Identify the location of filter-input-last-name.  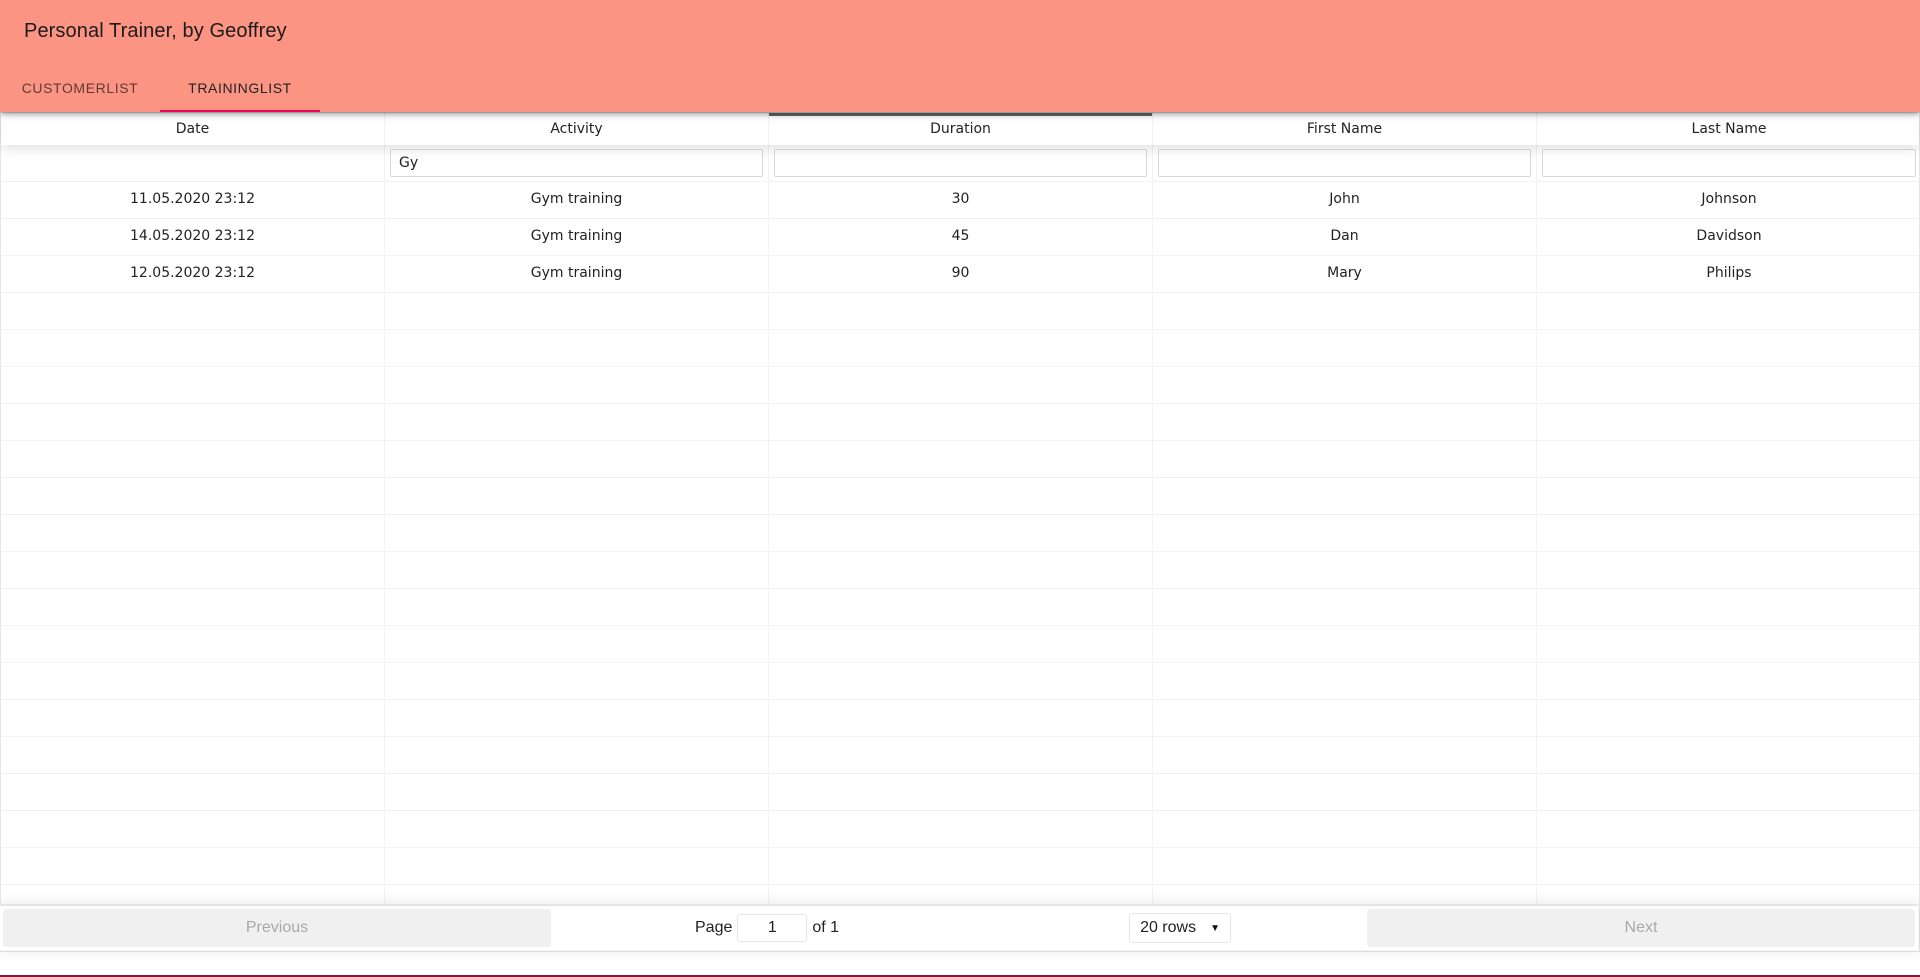
(1729, 163).